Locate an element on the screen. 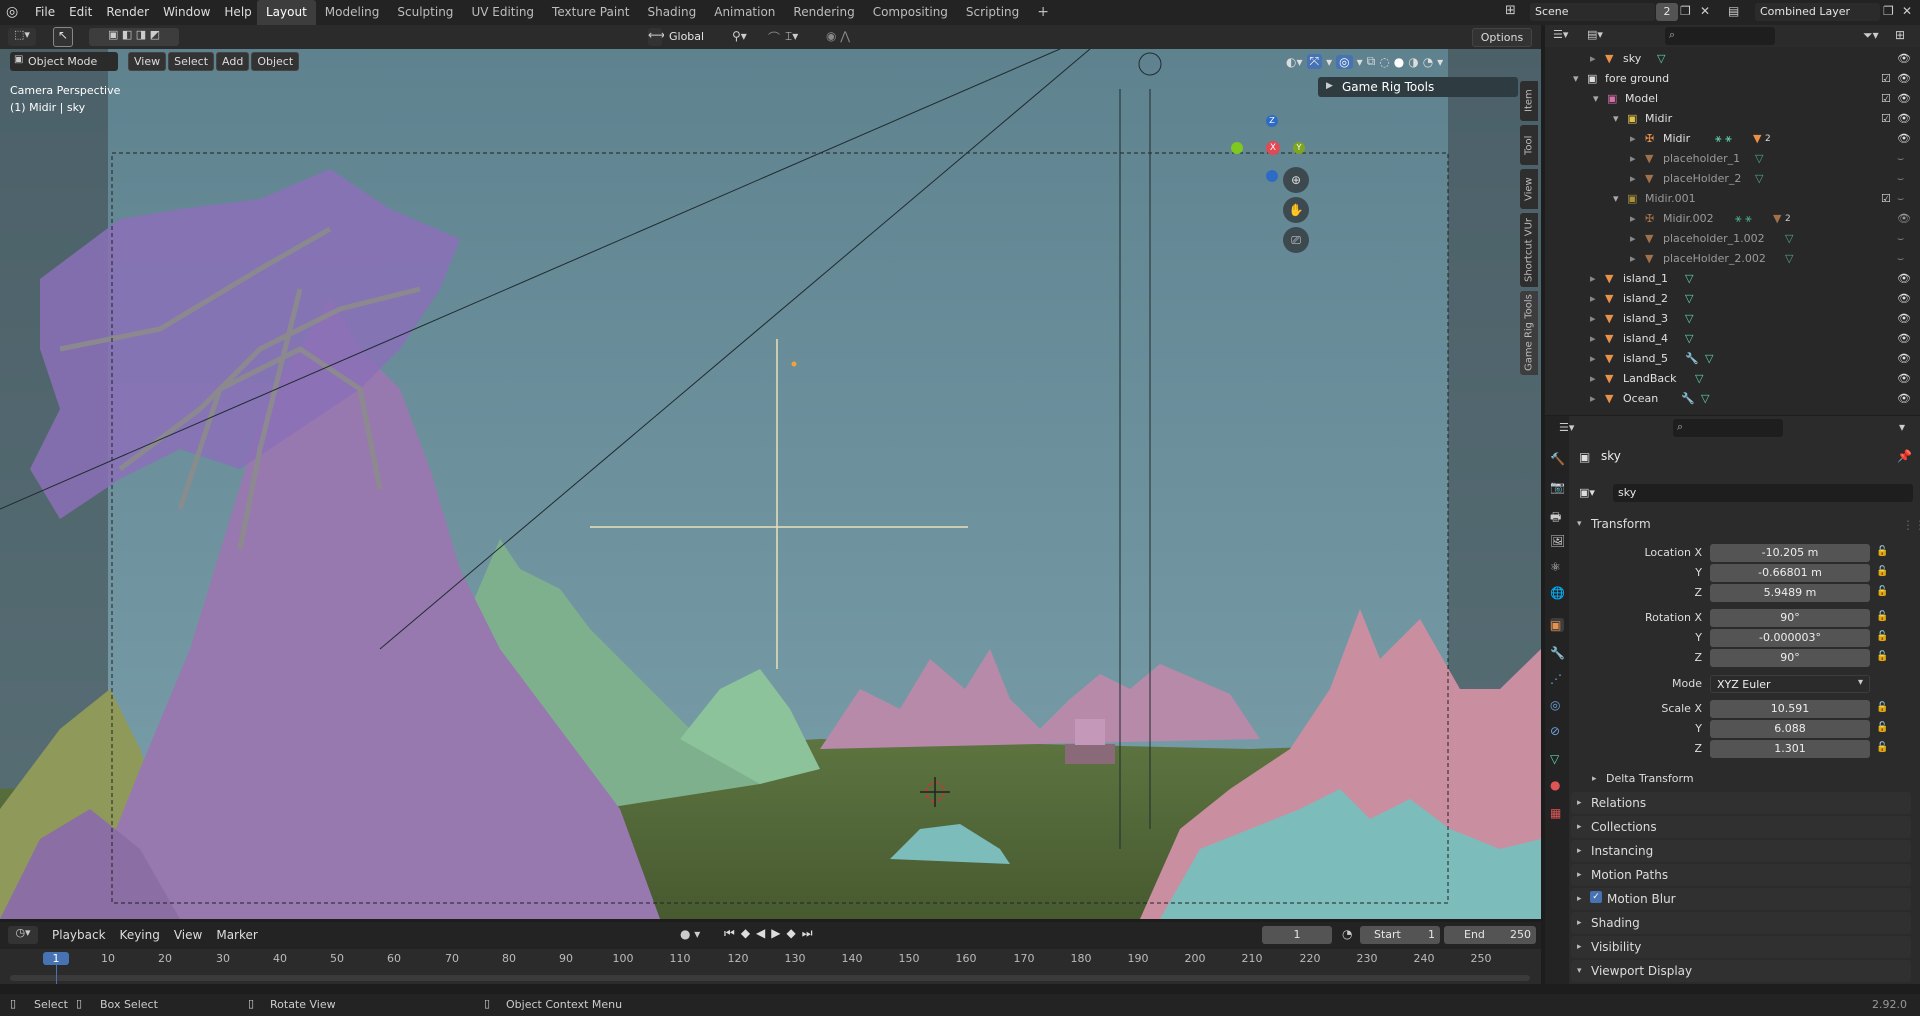  shading-solid-icon: ● is located at coordinates (1399, 62).